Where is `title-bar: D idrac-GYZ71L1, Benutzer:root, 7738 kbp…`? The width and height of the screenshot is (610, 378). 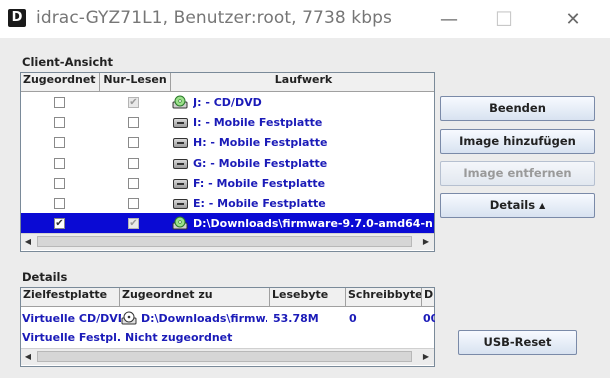
title-bar: D idrac-GYZ71L1, Benutzer:root, 7738 kbp… is located at coordinates (305, 19).